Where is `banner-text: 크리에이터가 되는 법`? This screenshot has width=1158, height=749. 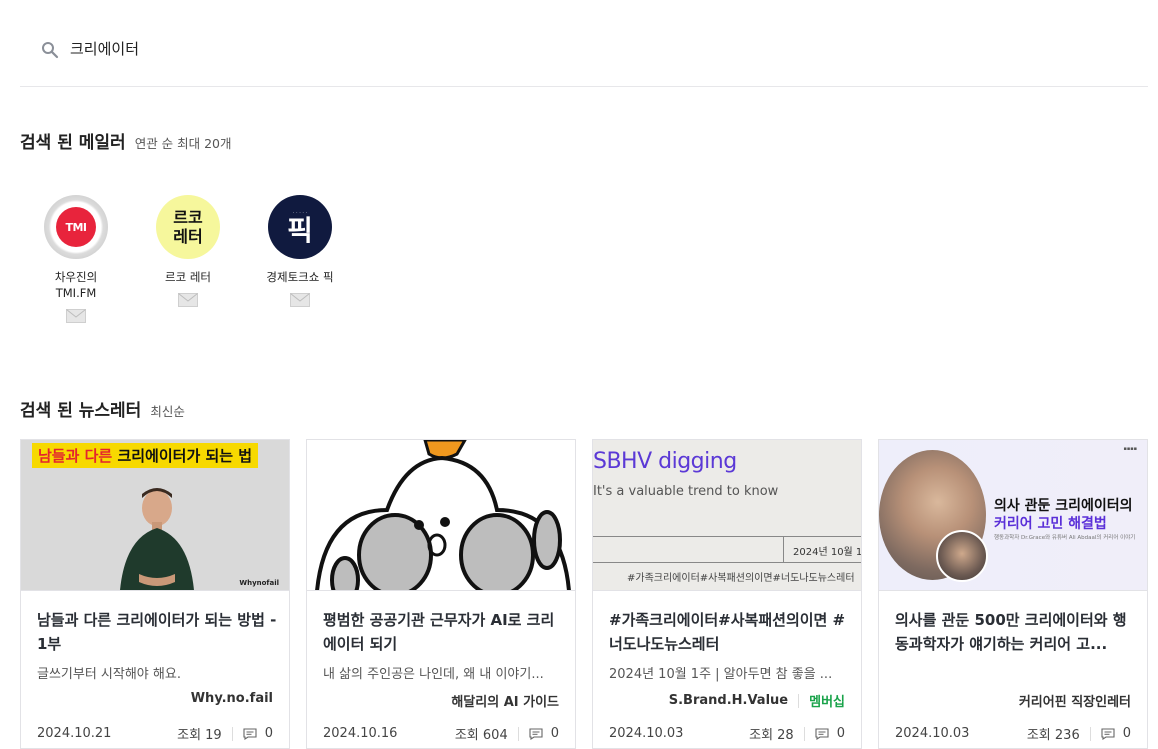 banner-text: 크리에이터가 되는 법 is located at coordinates (182, 456).